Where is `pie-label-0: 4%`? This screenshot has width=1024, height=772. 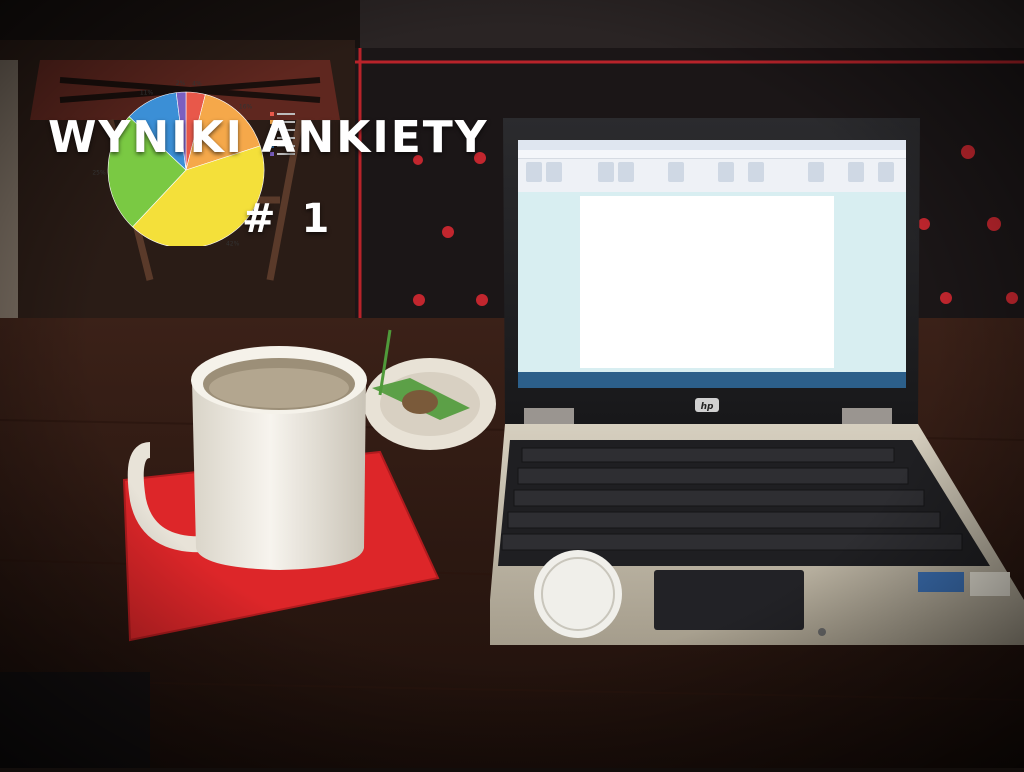 pie-label-0: 4% is located at coordinates (197, 84).